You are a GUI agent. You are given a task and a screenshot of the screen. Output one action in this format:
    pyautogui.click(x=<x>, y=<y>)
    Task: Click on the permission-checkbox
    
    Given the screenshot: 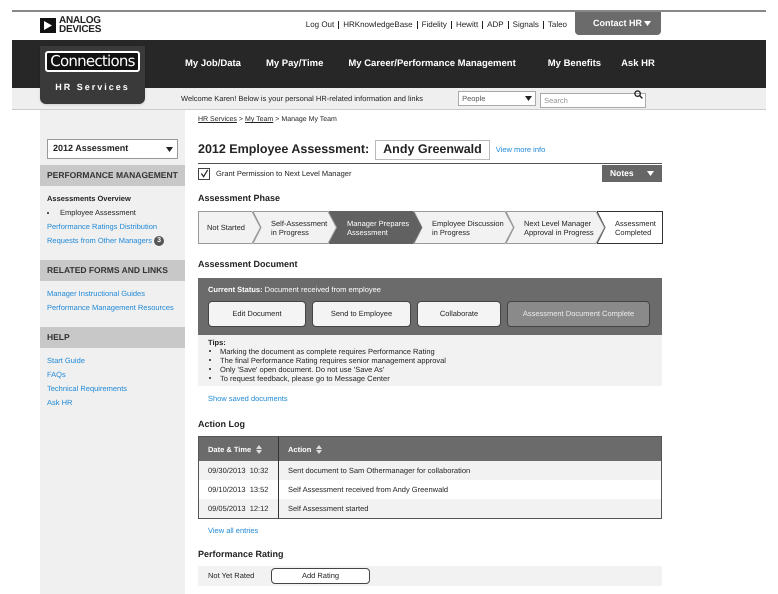 What is the action you would take?
    pyautogui.click(x=204, y=174)
    